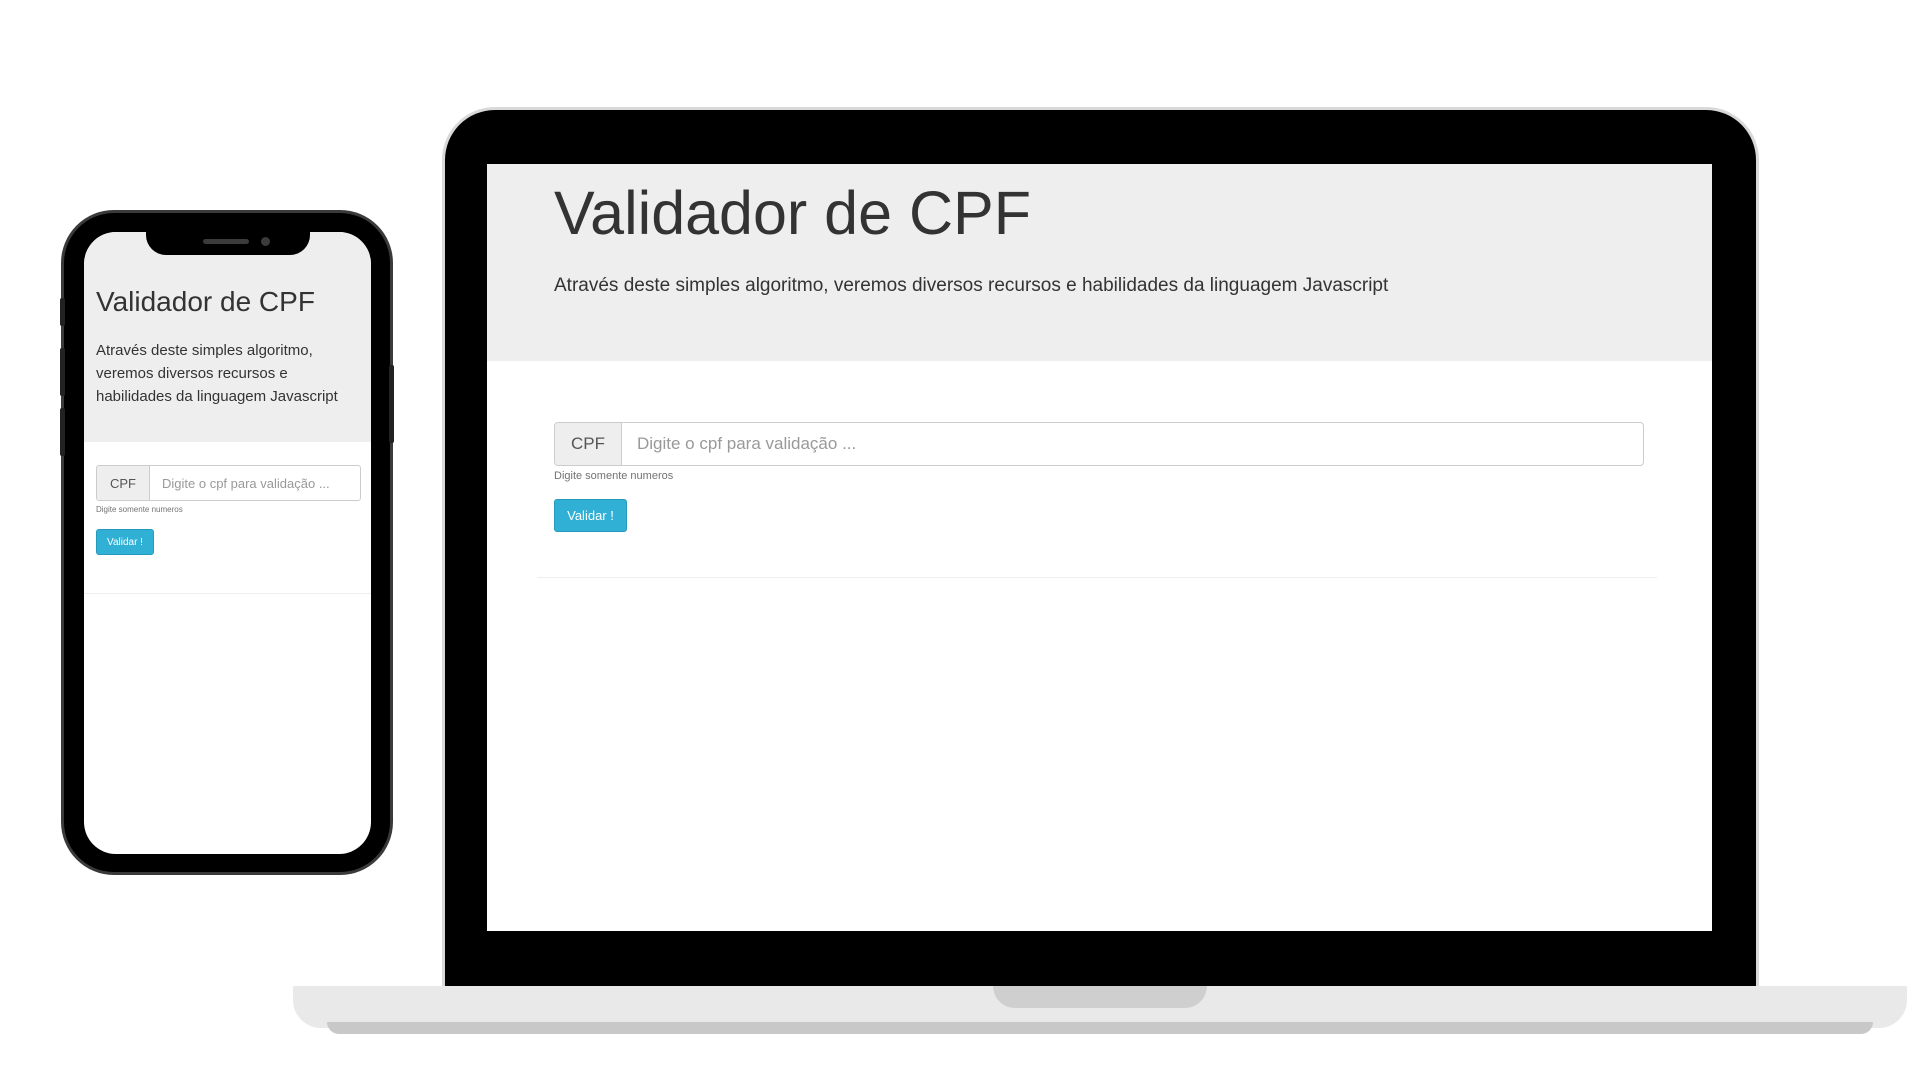 The width and height of the screenshot is (1920, 1080). What do you see at coordinates (62, 312) in the screenshot?
I see `phone-mute-switch` at bounding box center [62, 312].